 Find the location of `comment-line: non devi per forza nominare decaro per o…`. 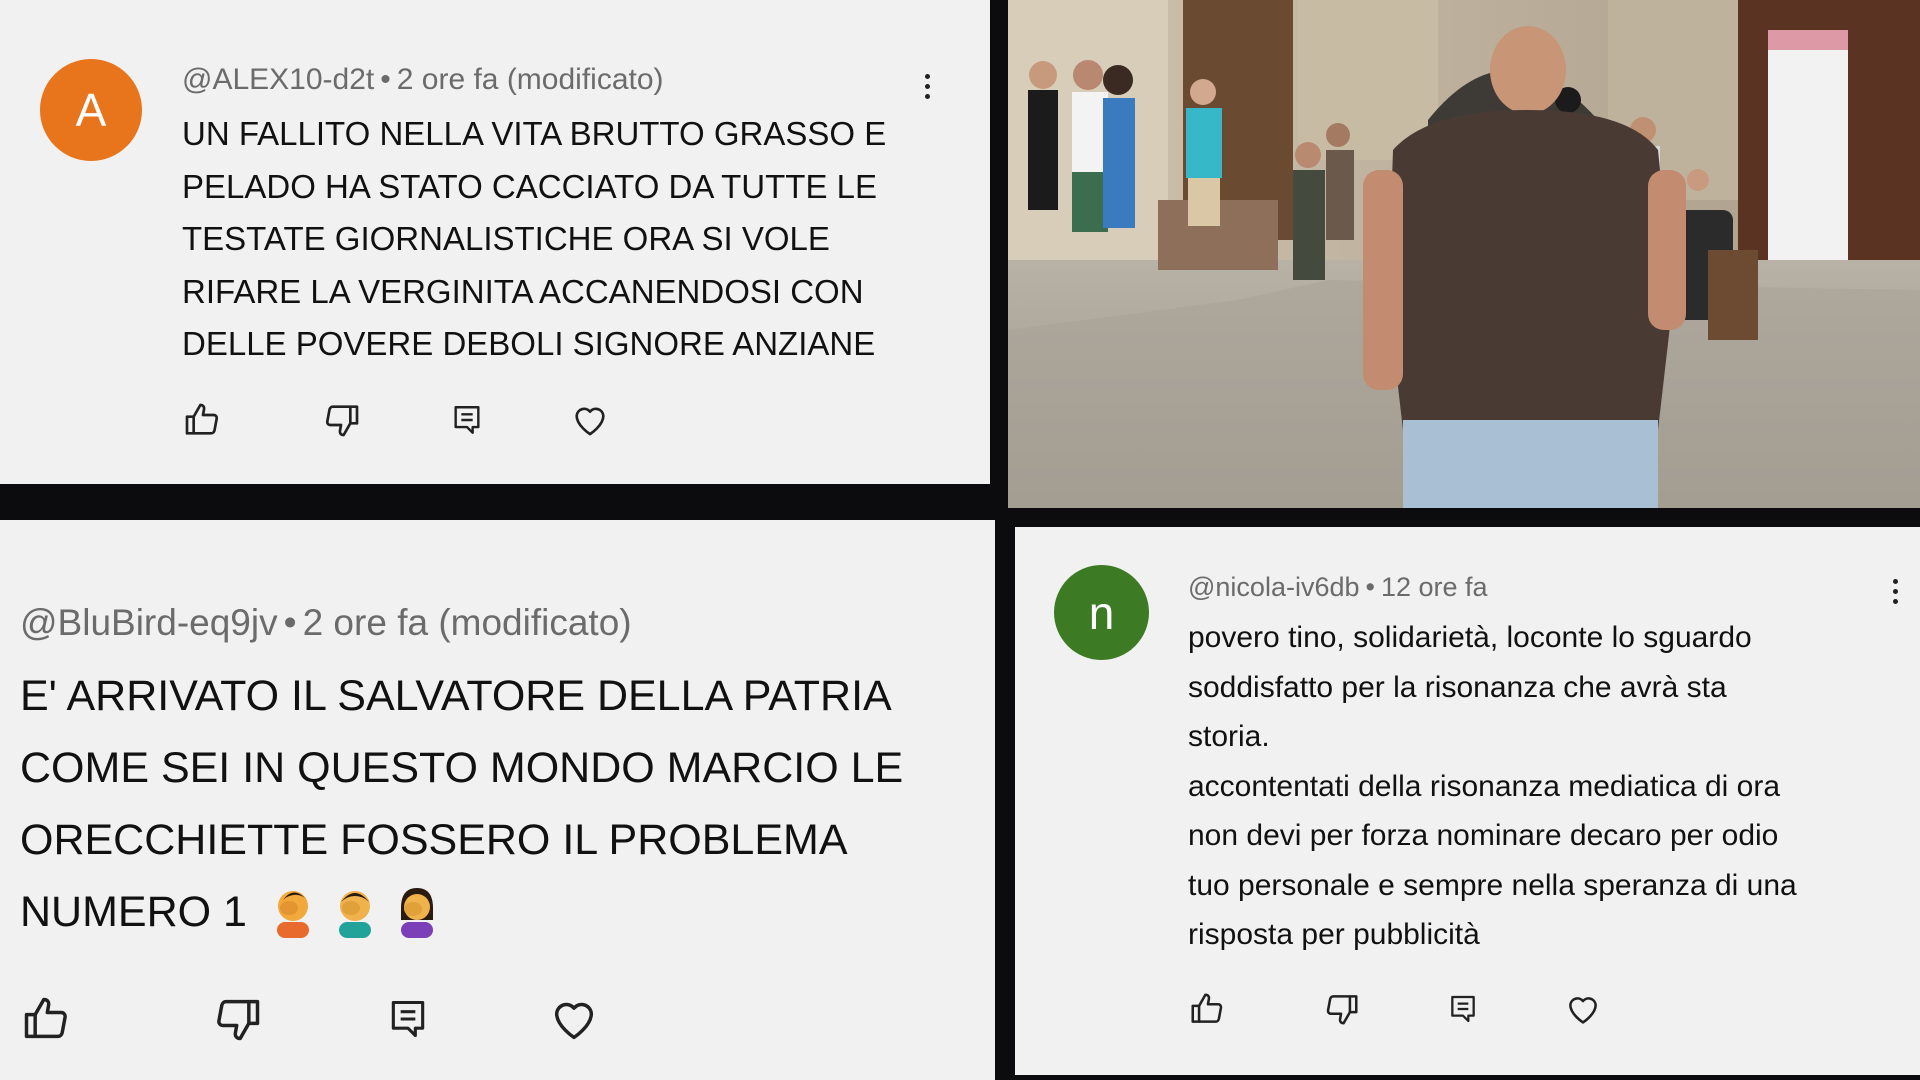

comment-line: non devi per forza nominare decaro per o… is located at coordinates (1483, 835).